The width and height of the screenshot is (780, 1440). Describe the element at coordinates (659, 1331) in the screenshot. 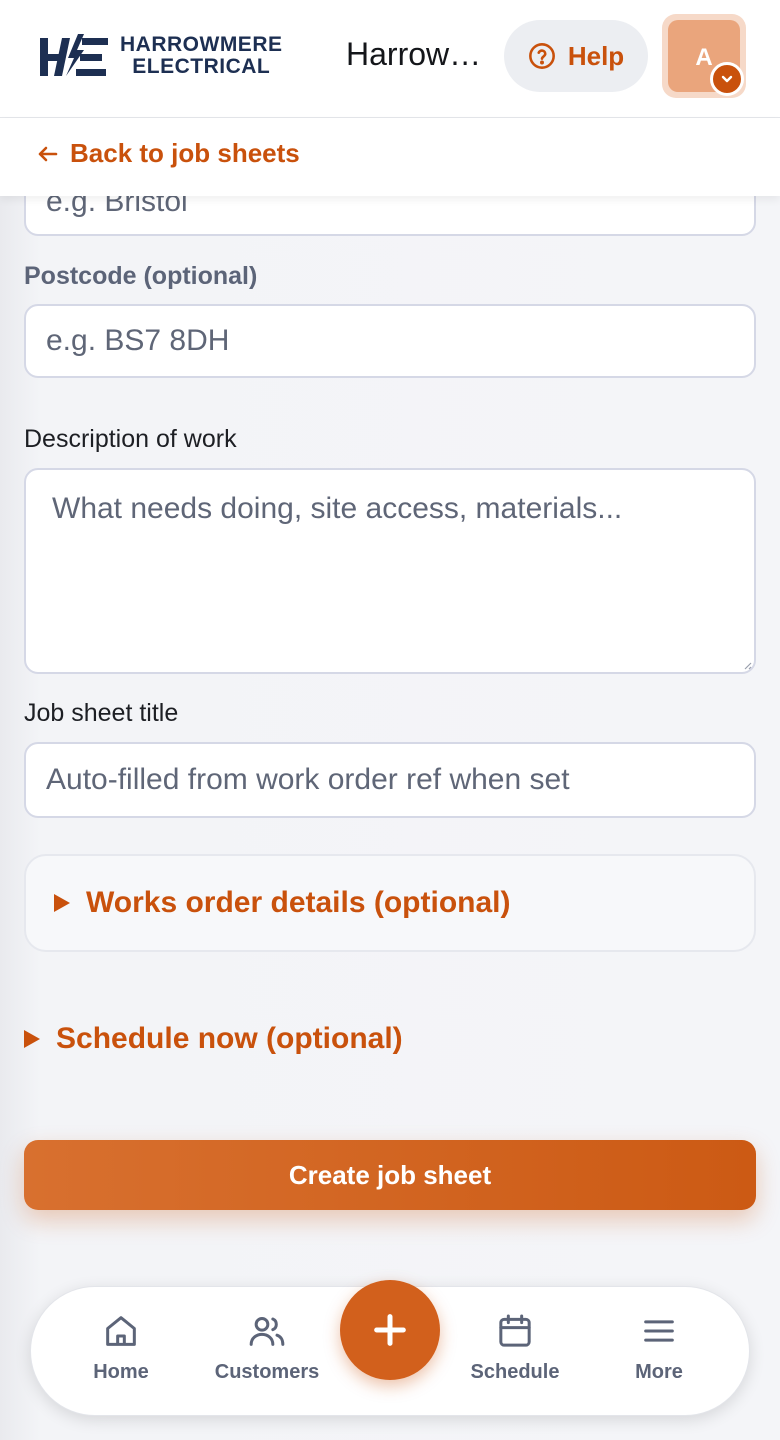

I see `menu-icon` at that location.